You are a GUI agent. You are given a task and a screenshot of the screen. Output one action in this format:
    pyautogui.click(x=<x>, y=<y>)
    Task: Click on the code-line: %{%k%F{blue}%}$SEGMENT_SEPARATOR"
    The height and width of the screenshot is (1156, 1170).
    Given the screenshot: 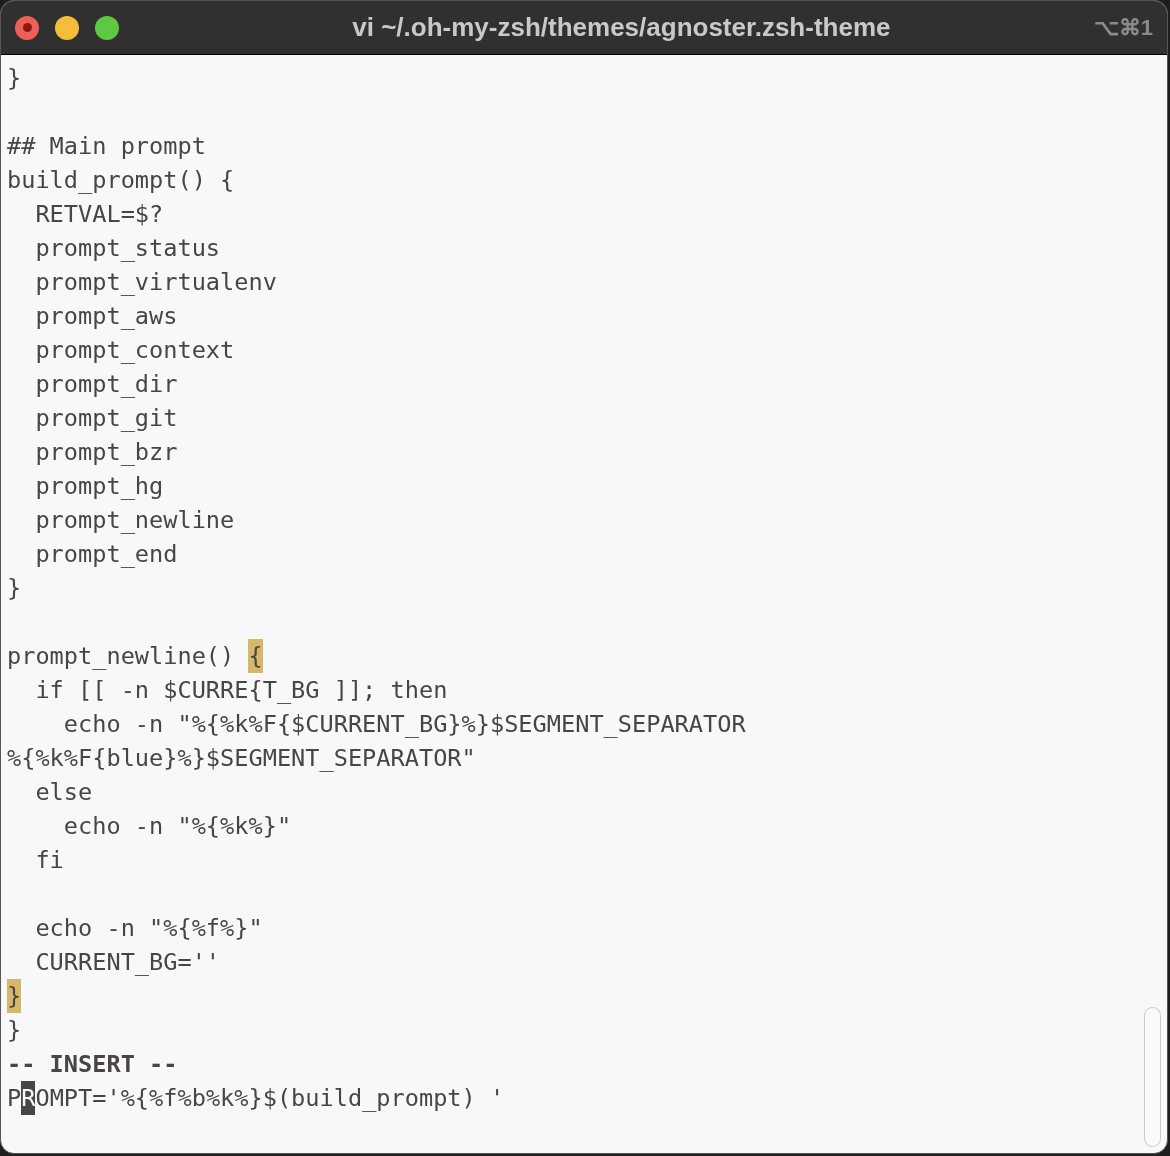 What is the action you would take?
    pyautogui.click(x=241, y=758)
    